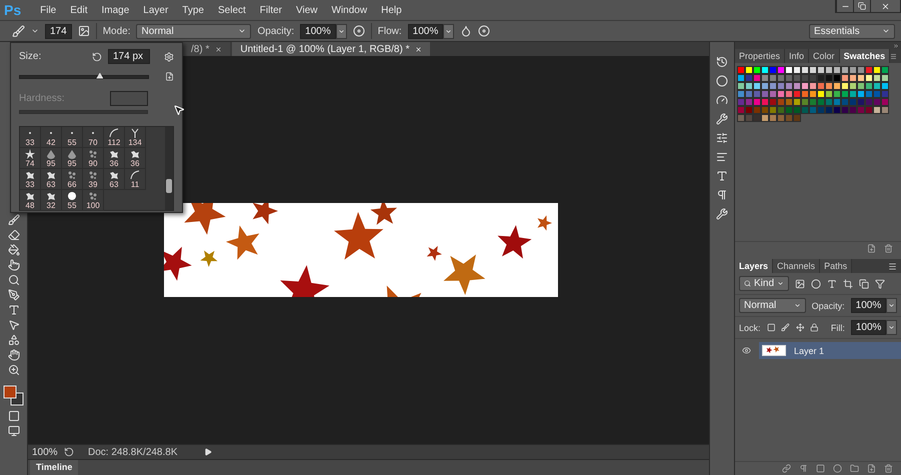 The width and height of the screenshot is (901, 475). What do you see at coordinates (93, 179) in the screenshot?
I see `brush-tip: 39` at bounding box center [93, 179].